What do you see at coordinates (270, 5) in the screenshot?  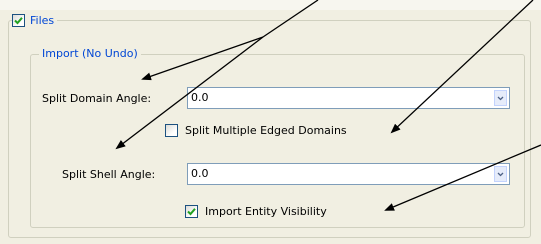 I see `top-strip` at bounding box center [270, 5].